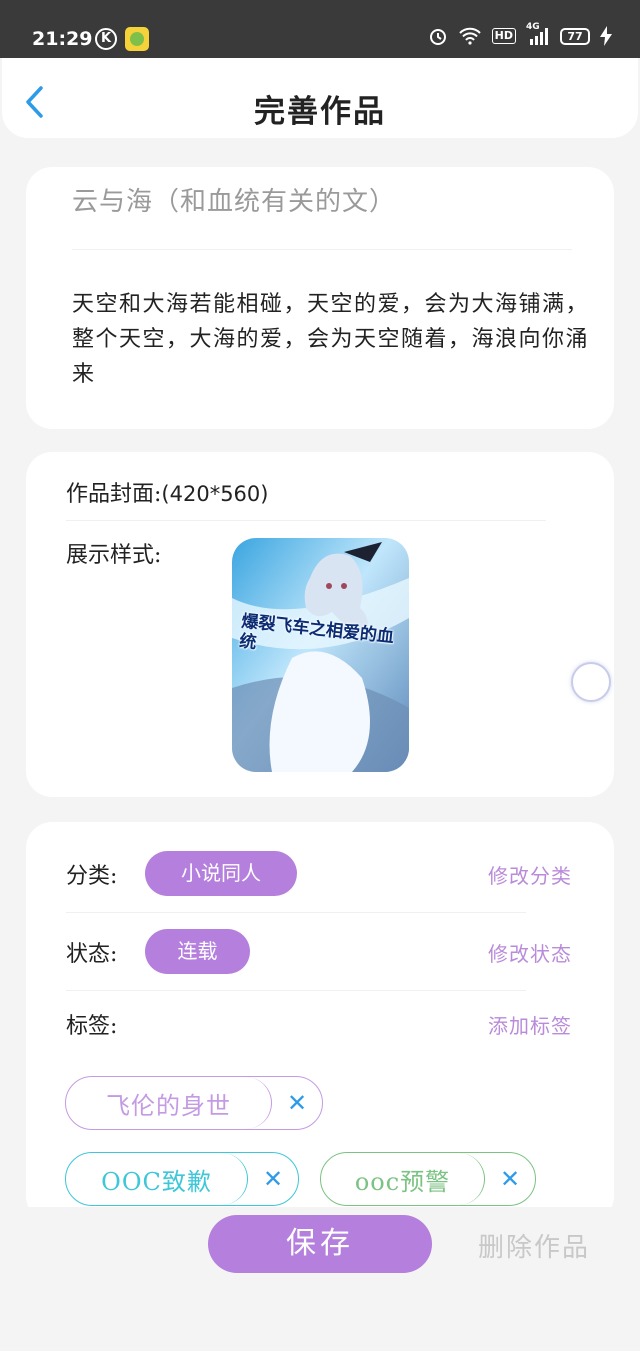  Describe the element at coordinates (157, 1179) in the screenshot. I see `tag-label: OOC致歉` at that location.